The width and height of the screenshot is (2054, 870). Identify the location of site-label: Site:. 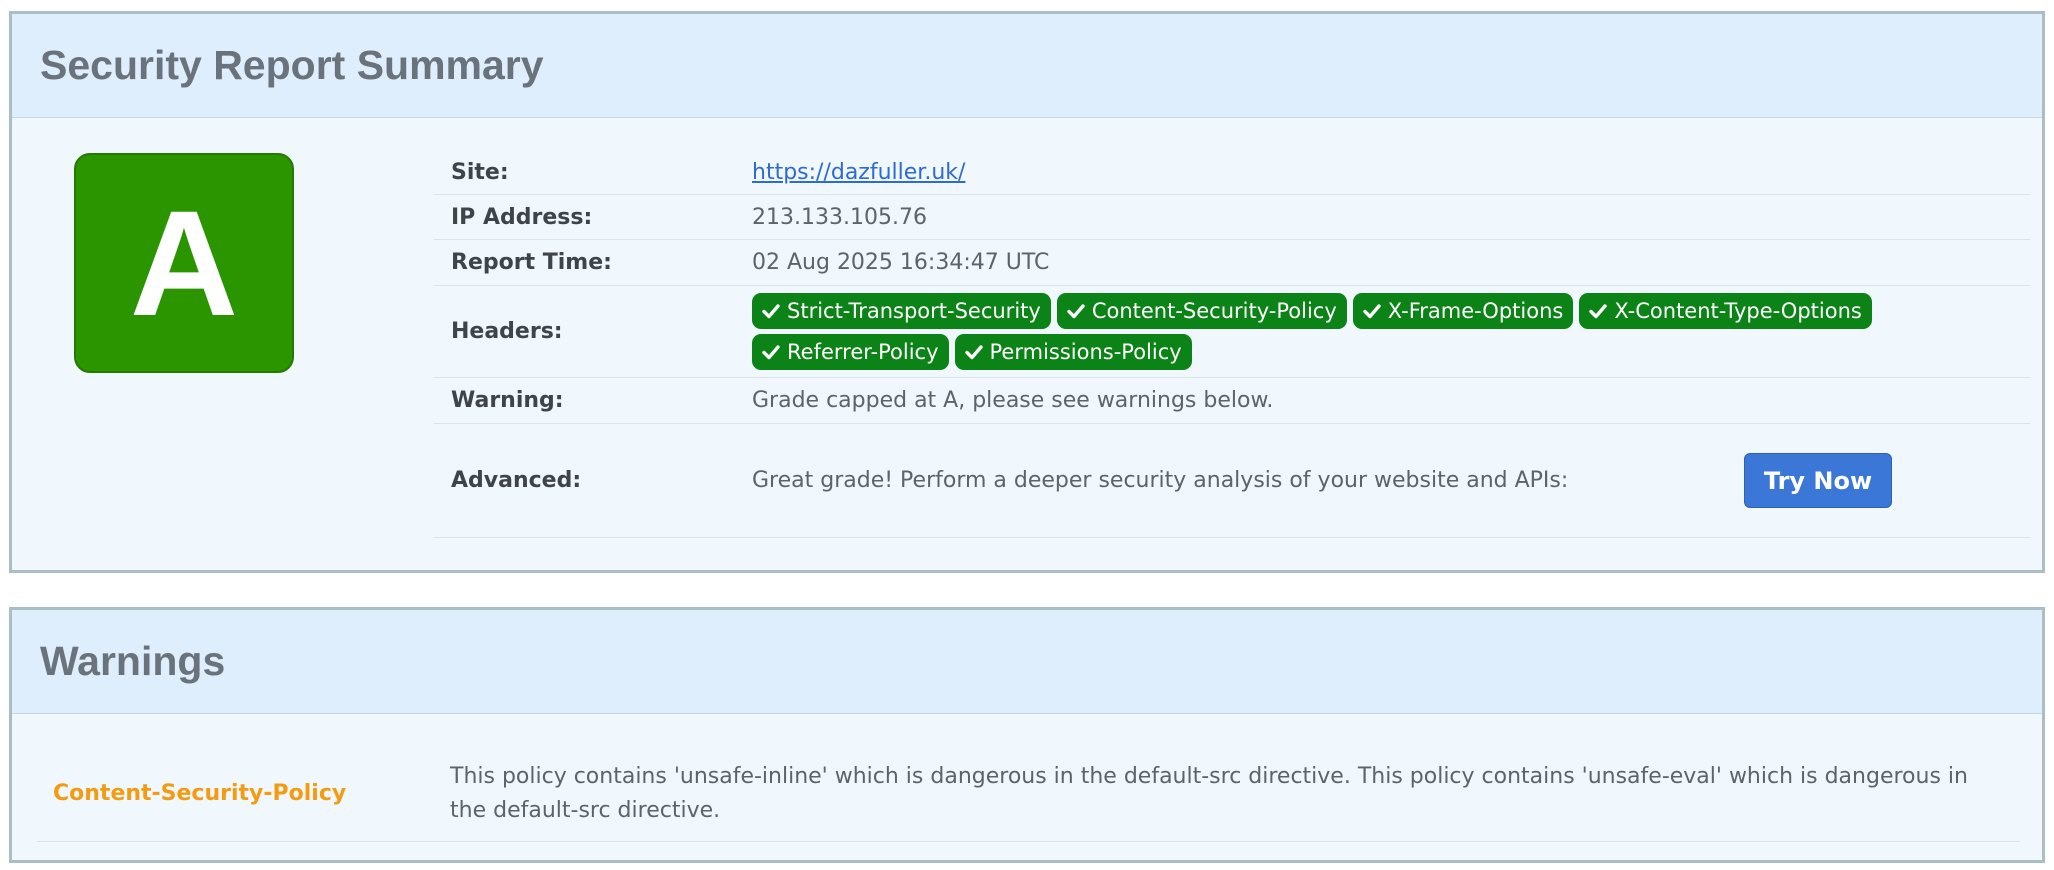
(480, 172).